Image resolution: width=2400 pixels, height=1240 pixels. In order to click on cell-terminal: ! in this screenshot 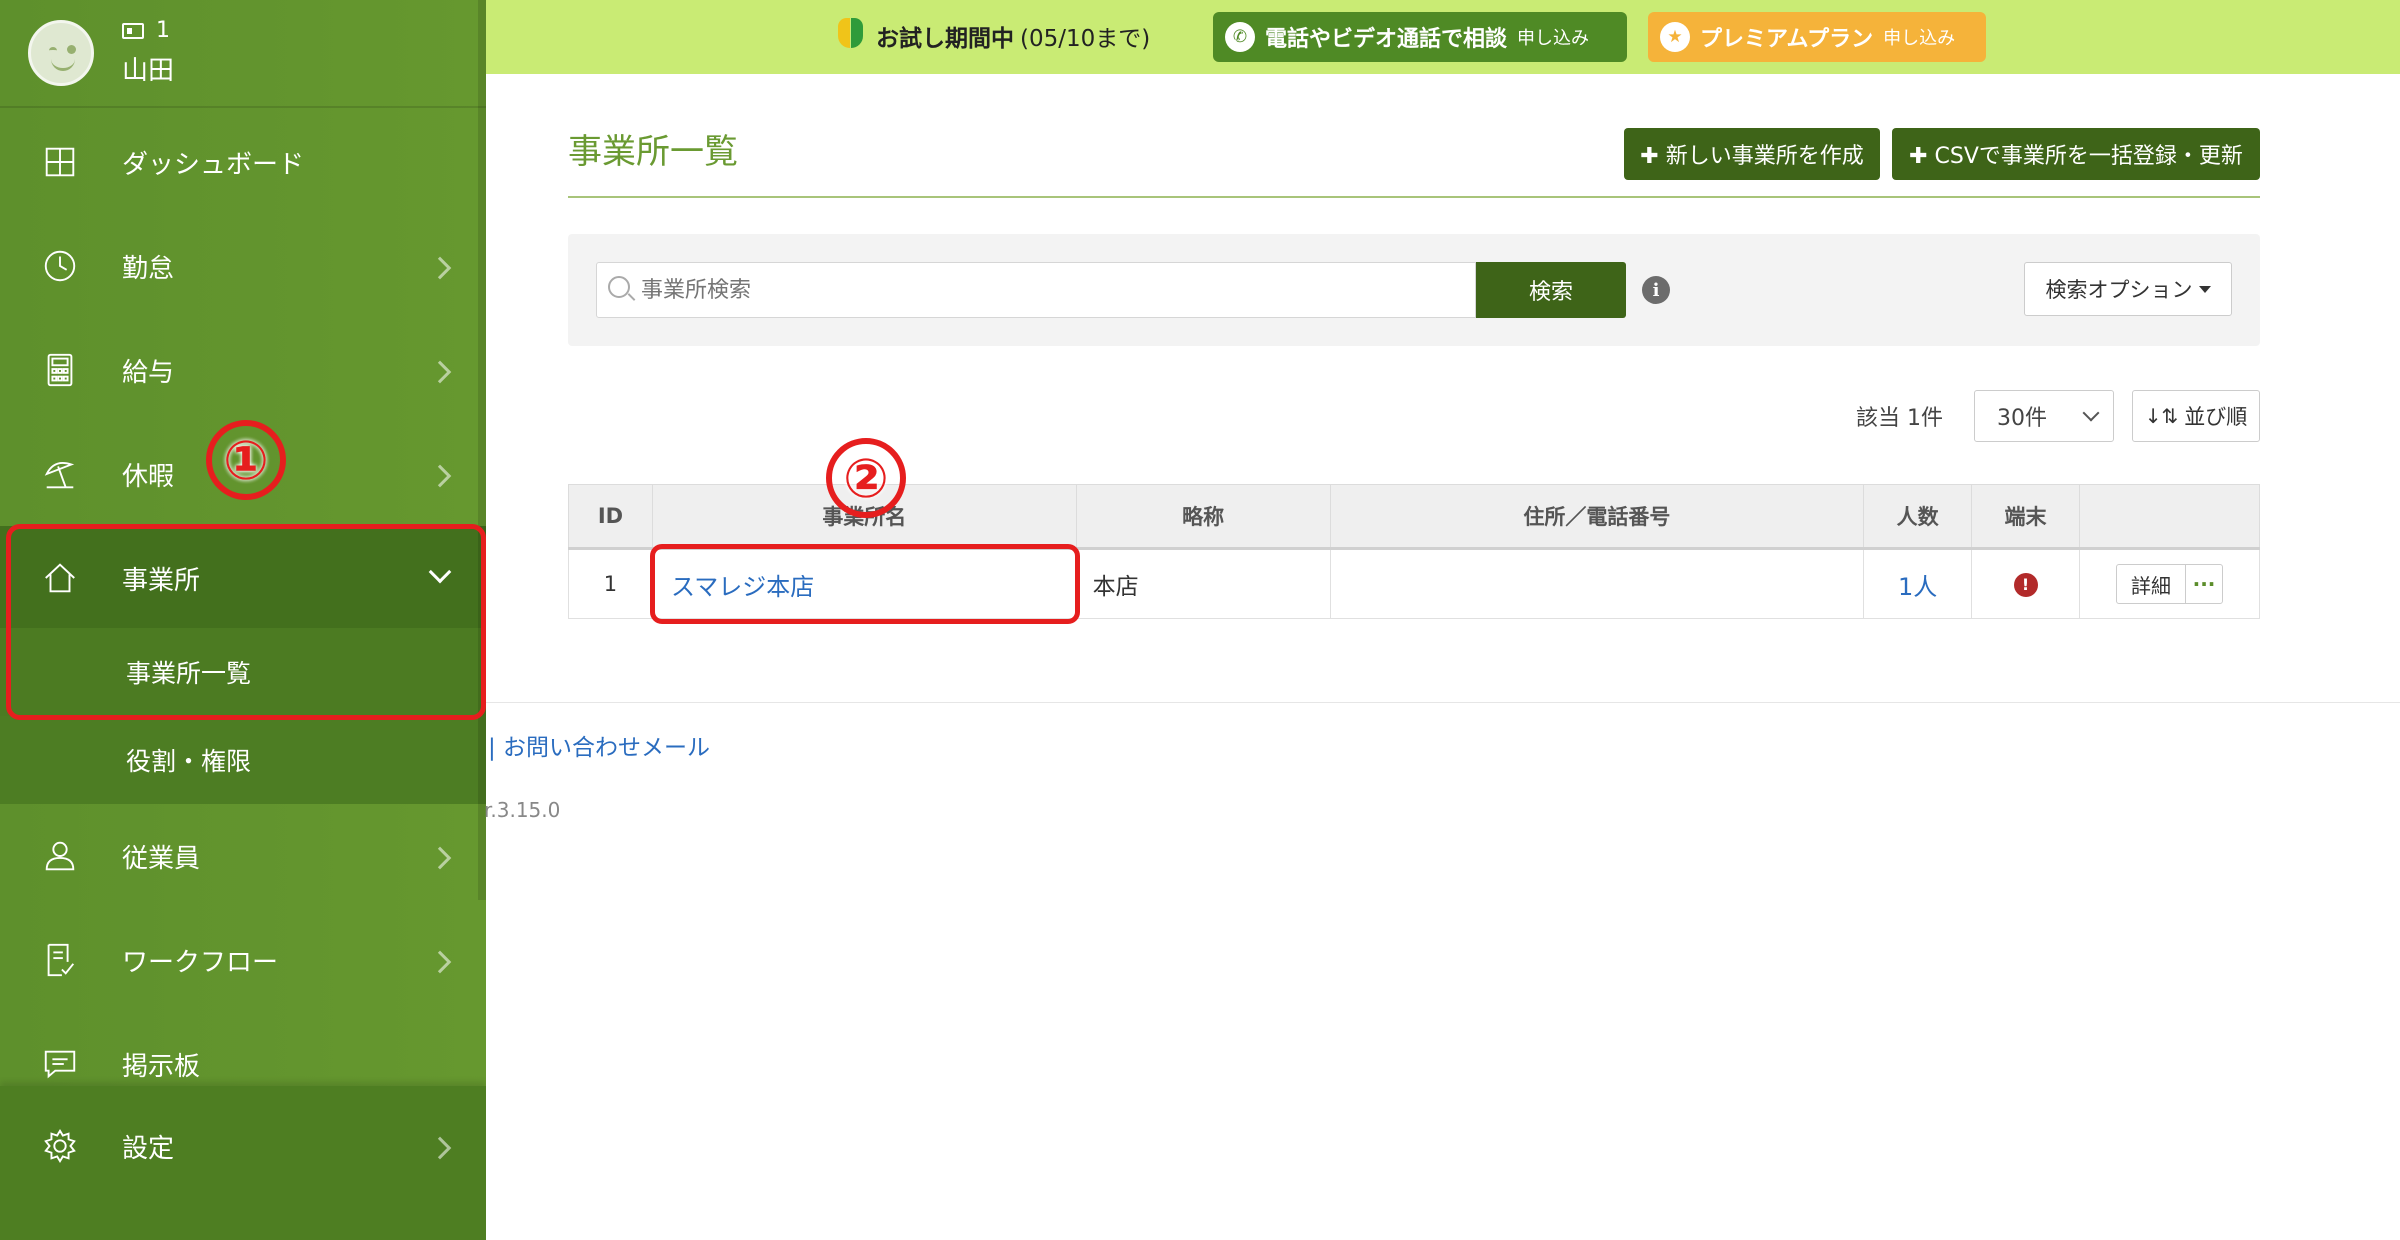, I will do `click(2026, 583)`.